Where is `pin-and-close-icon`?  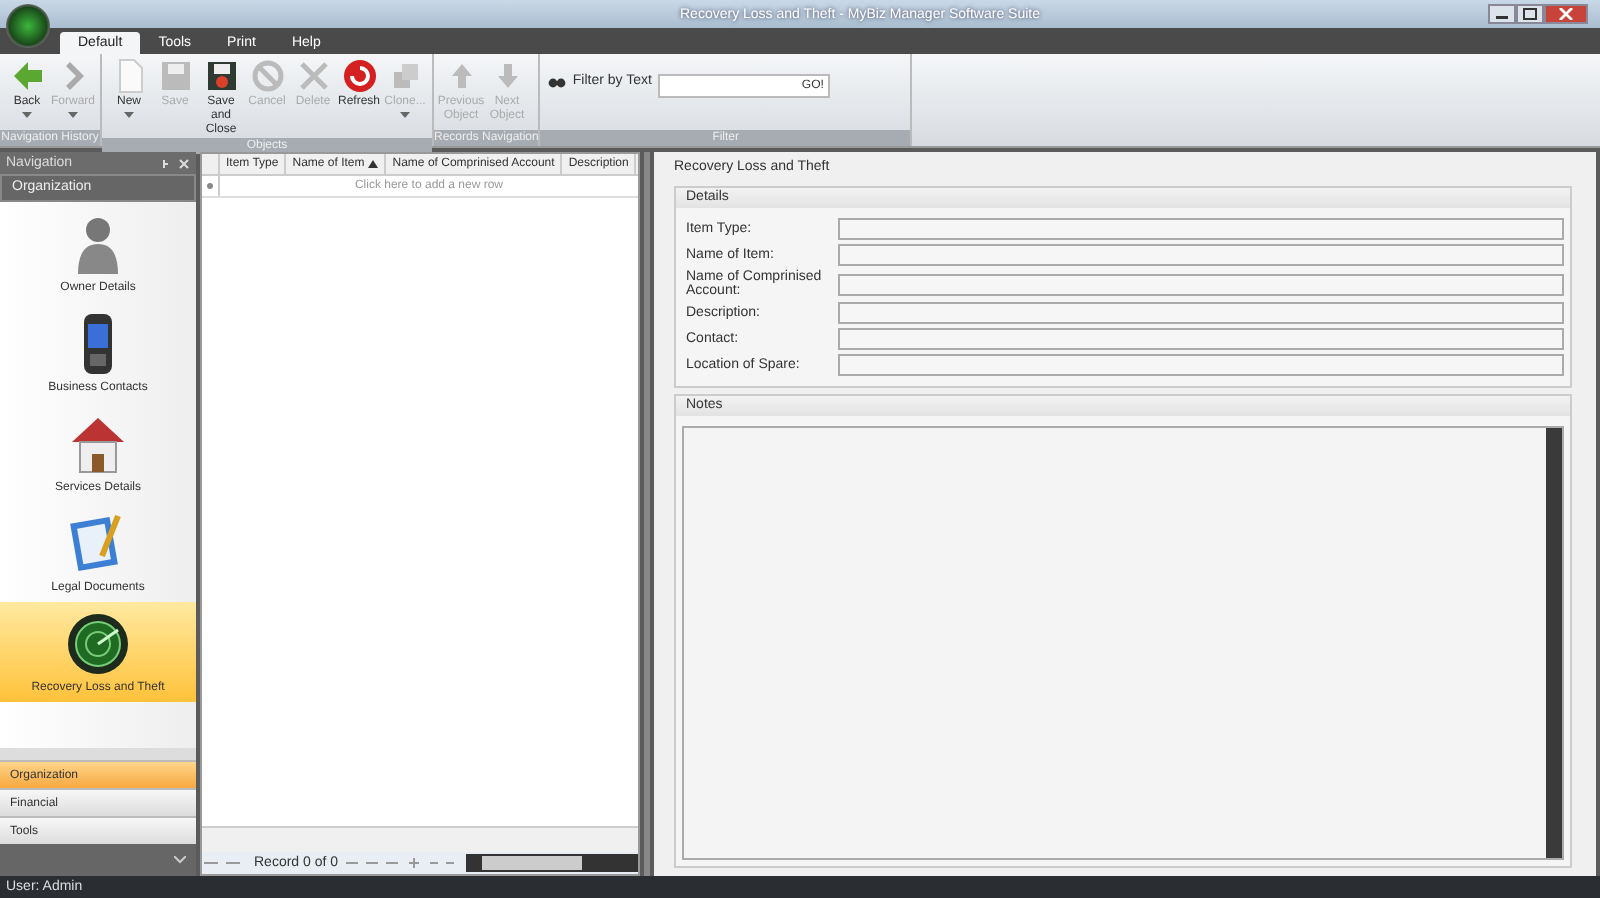 pin-and-close-icon is located at coordinates (176, 163).